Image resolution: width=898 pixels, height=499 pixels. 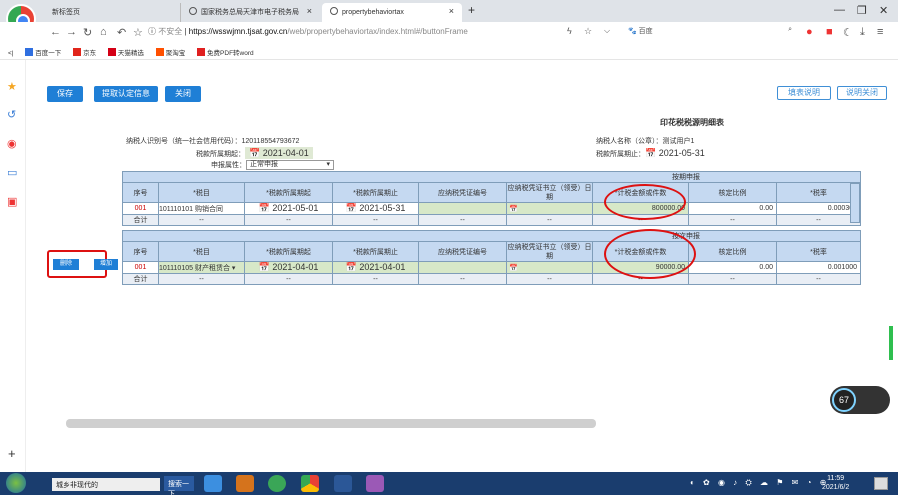 What do you see at coordinates (170, 52) in the screenshot?
I see `bookmark-taobao: 聚淘宝` at bounding box center [170, 52].